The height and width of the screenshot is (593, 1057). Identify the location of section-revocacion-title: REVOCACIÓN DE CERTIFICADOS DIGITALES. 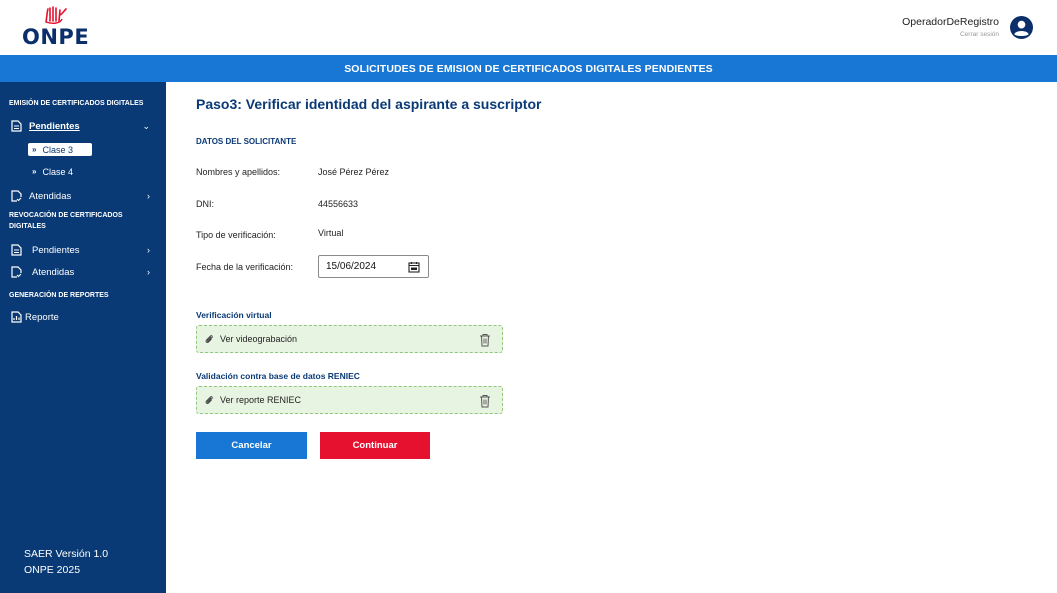
(66, 221).